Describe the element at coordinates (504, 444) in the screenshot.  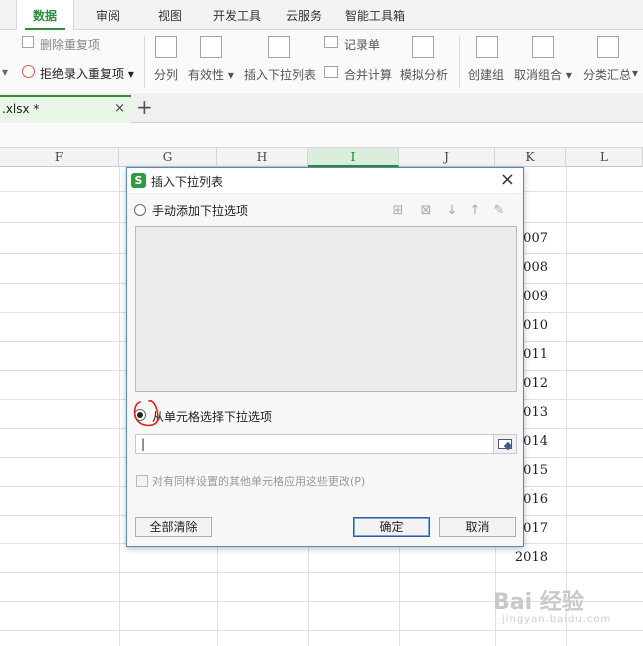
I see `range-picker-icon` at that location.